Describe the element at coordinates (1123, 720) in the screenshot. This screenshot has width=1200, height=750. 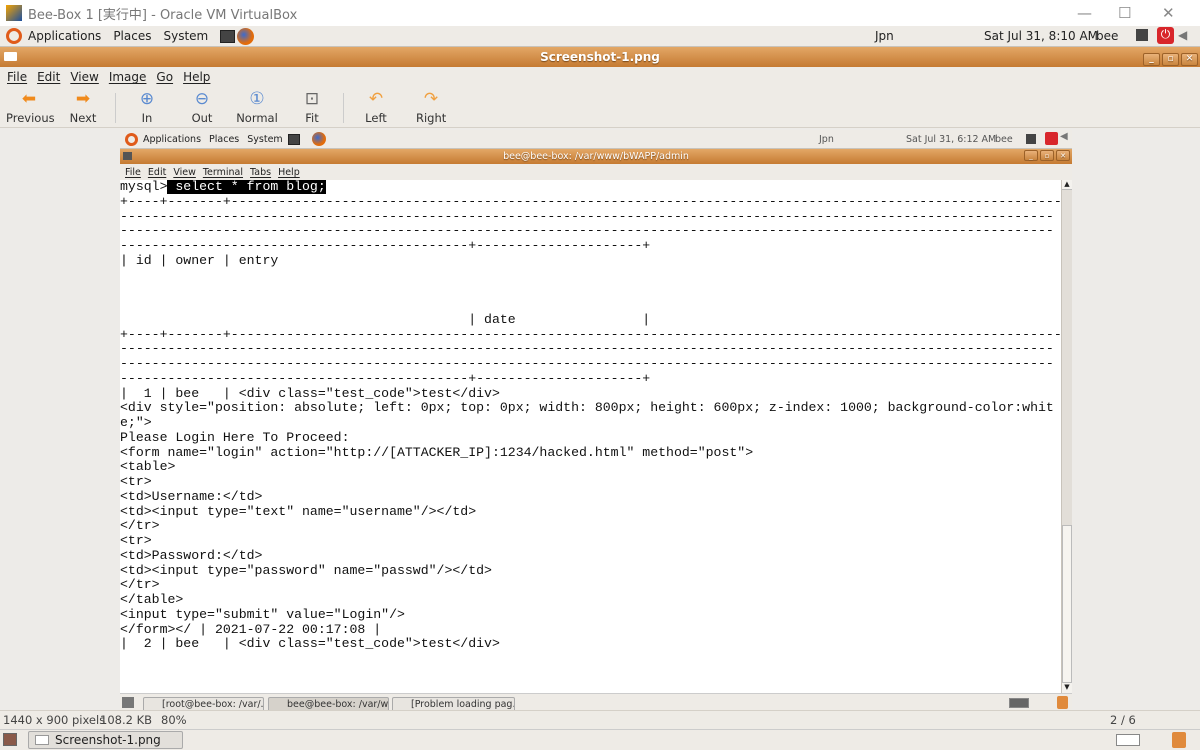
I see `image-position: 2 / 6` at that location.